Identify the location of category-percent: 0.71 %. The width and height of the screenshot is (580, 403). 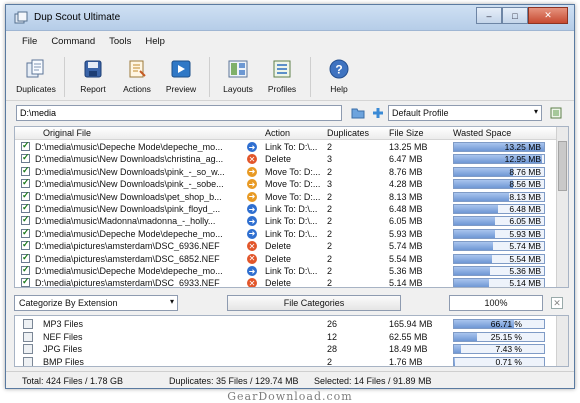
(508, 361).